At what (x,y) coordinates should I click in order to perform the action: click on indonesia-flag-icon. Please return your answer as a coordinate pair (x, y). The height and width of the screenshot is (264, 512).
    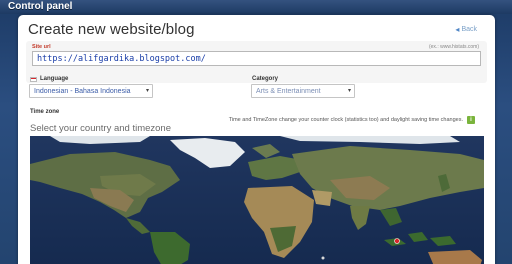
    Looking at the image, I should click on (33, 79).